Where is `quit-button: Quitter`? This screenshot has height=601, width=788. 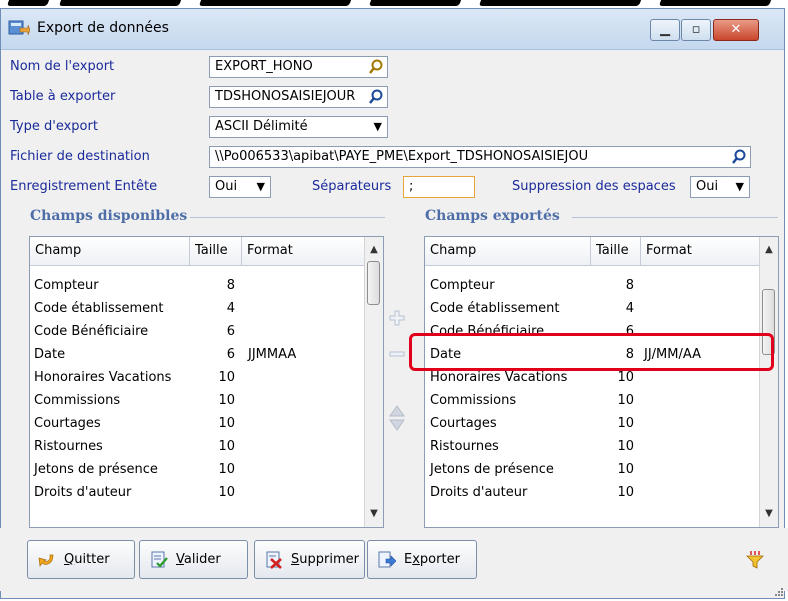
quit-button: Quitter is located at coordinates (81, 559).